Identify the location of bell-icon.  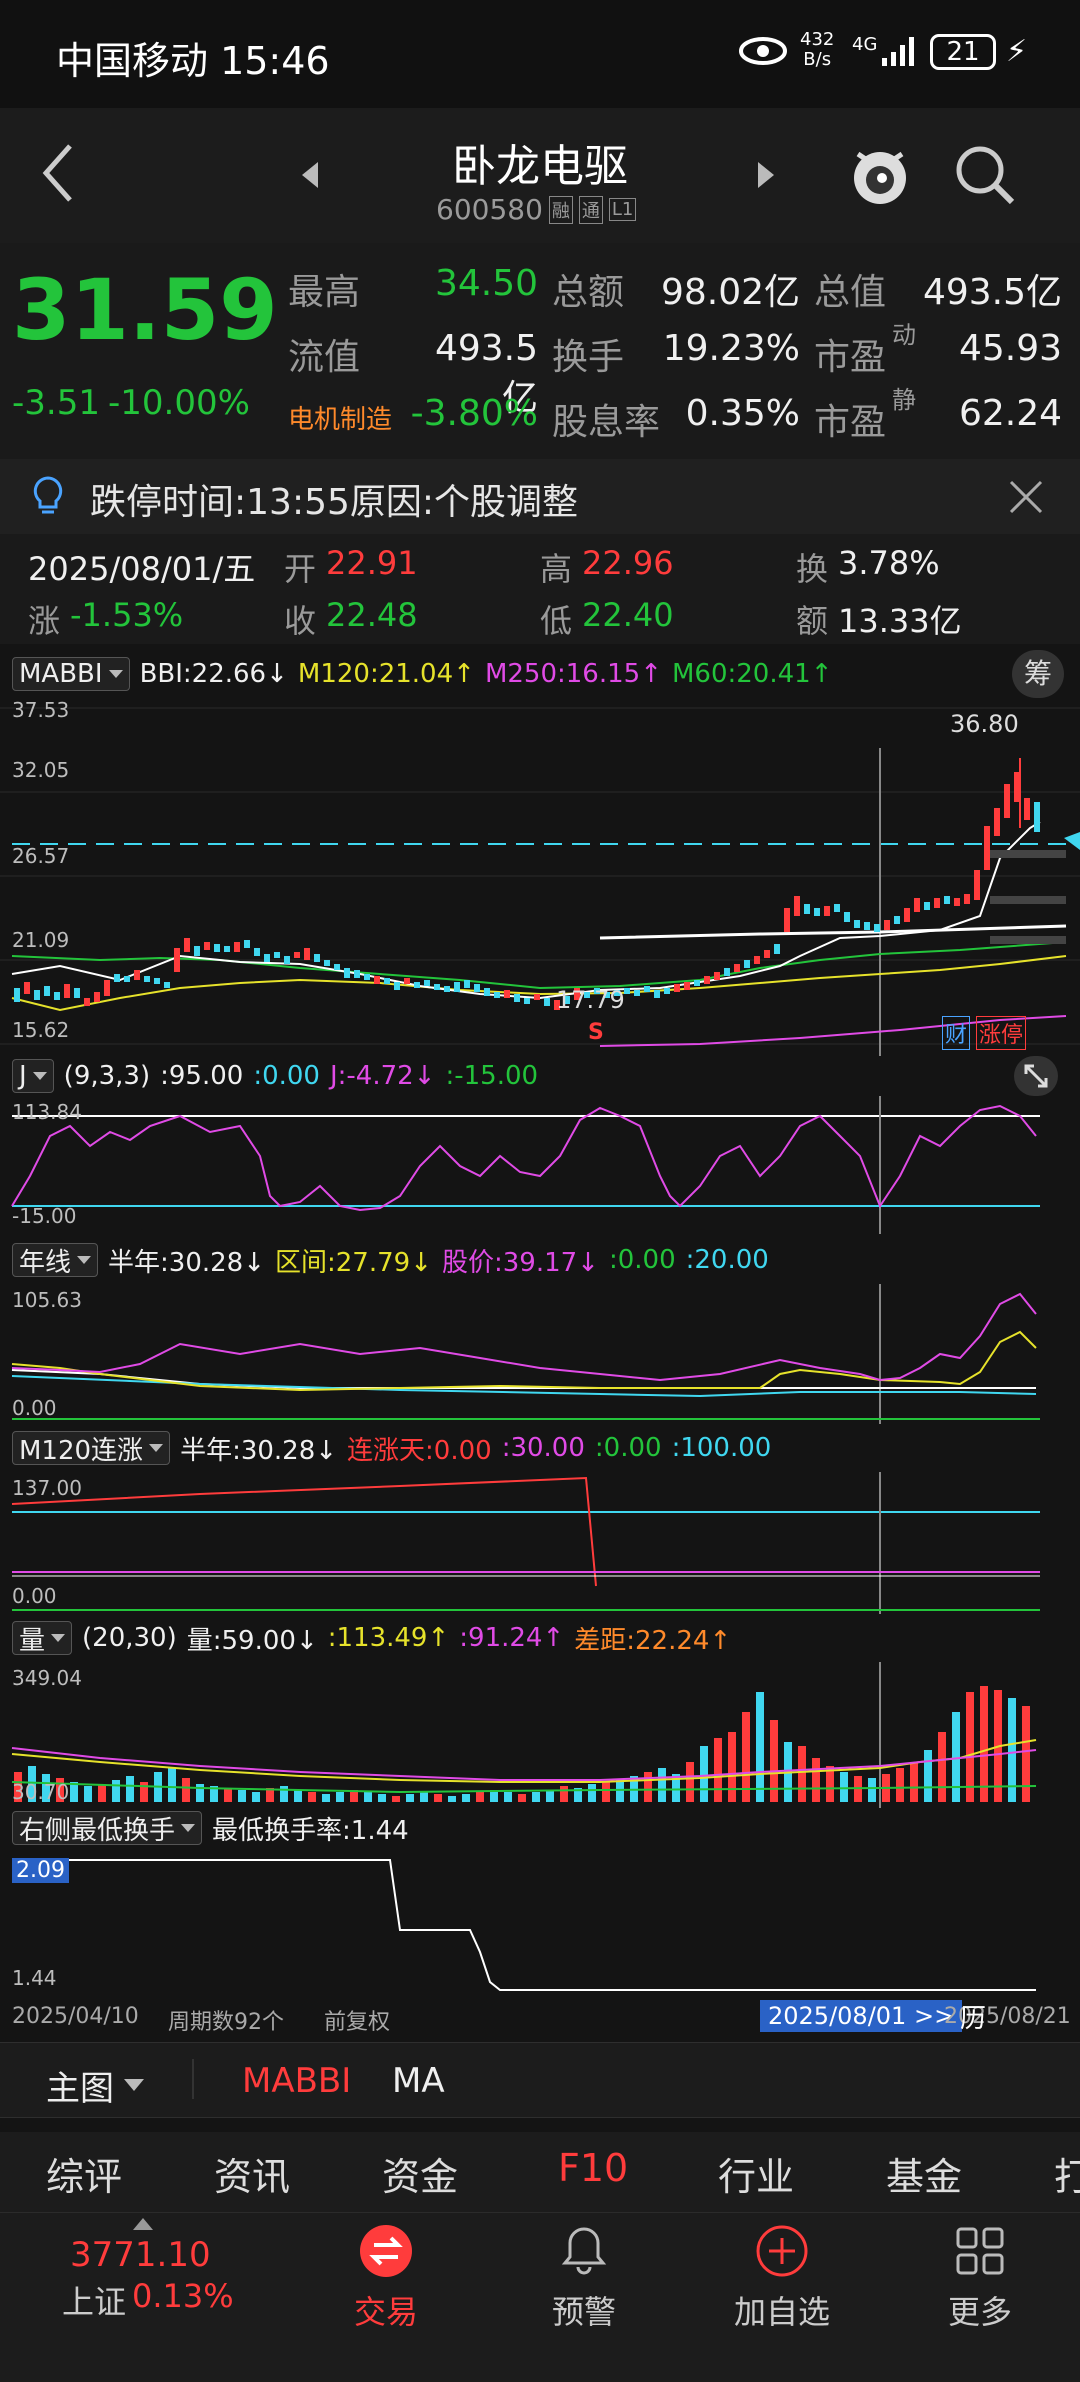
(584, 2251).